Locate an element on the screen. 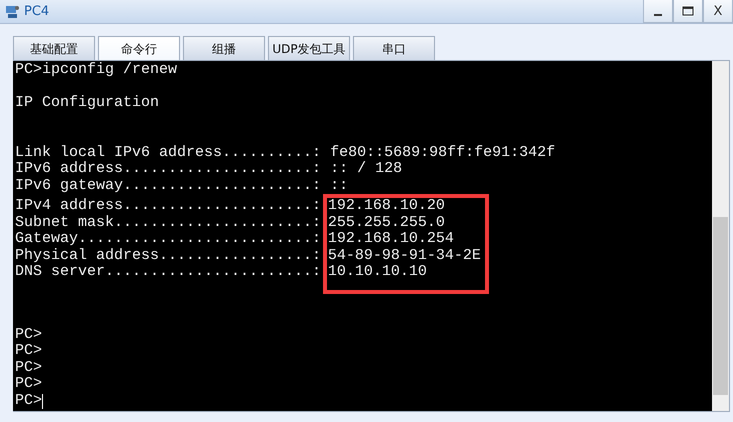  field-value: :: / 128 is located at coordinates (366, 169).